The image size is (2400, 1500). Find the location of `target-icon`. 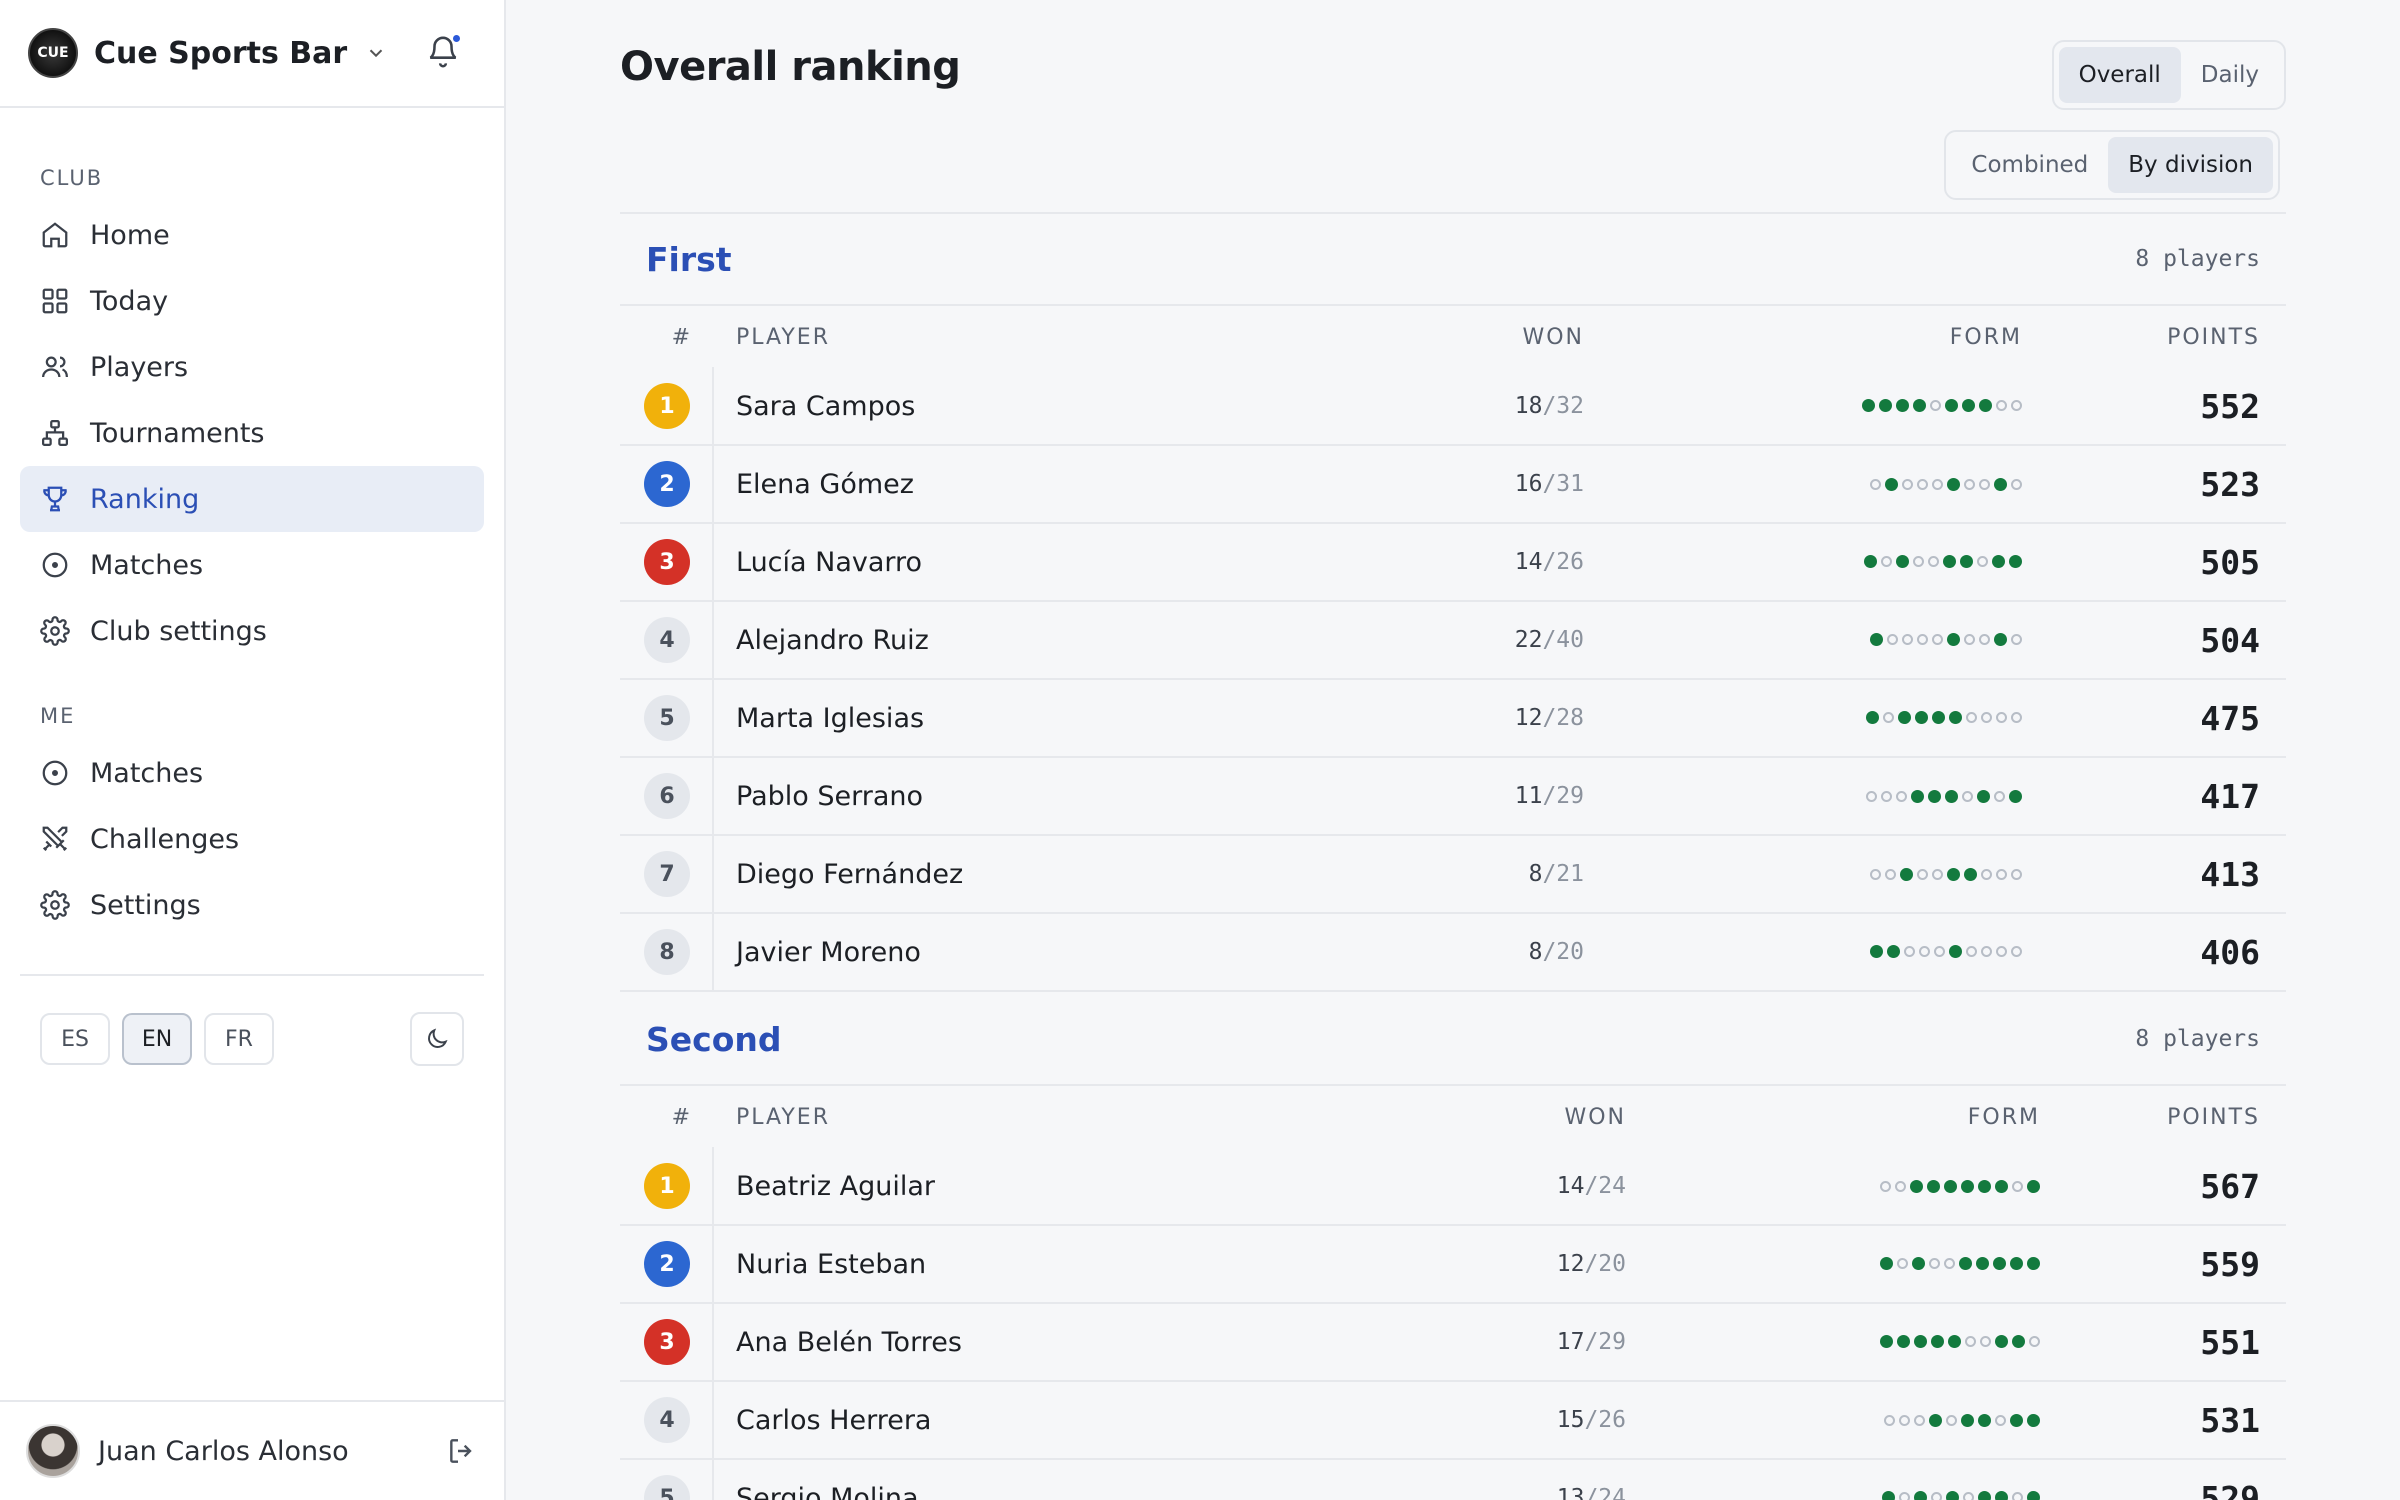

target-icon is located at coordinates (55, 773).